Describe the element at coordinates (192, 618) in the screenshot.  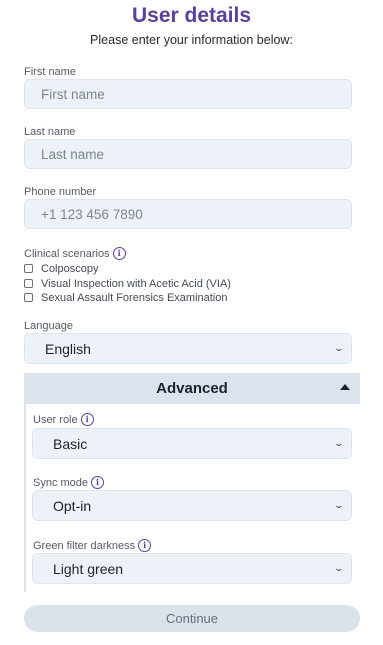
I see `continue-button: Continue` at that location.